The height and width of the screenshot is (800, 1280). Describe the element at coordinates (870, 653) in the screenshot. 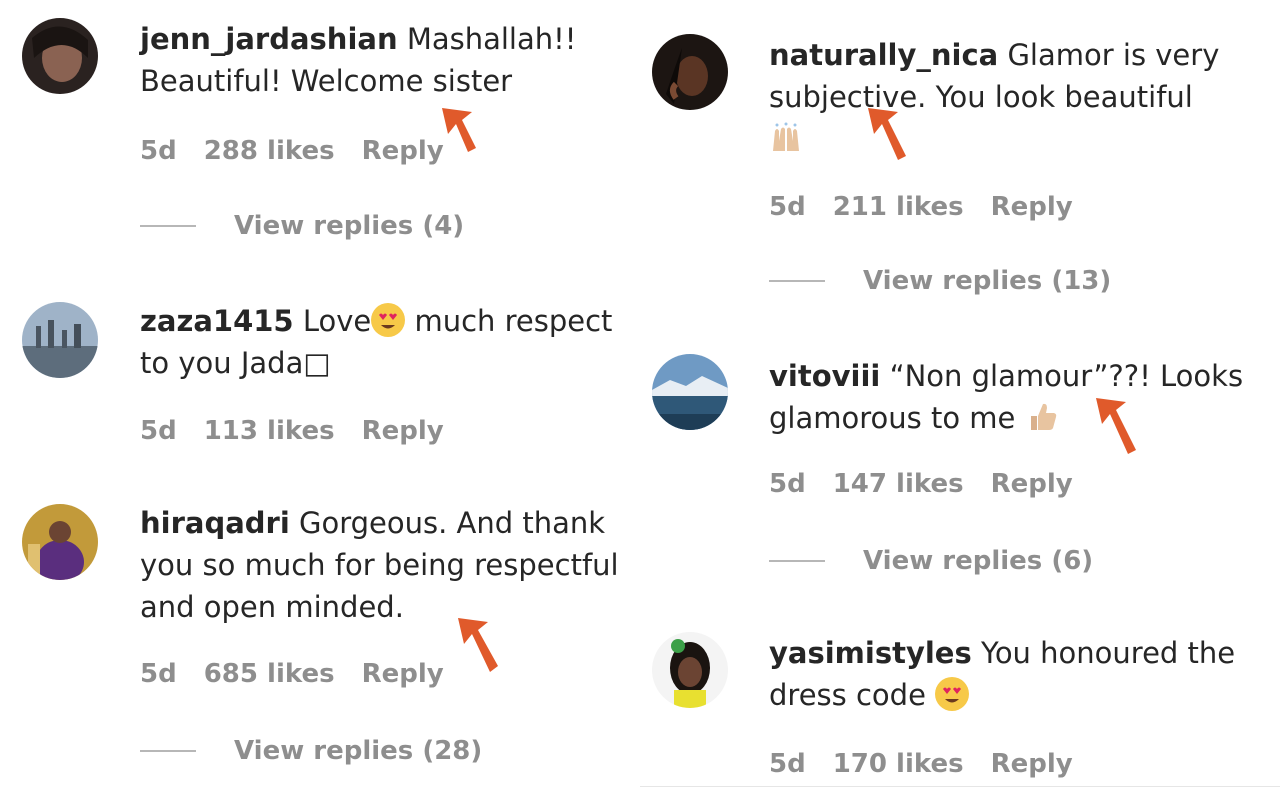

I see `username: yasimistyles` at that location.